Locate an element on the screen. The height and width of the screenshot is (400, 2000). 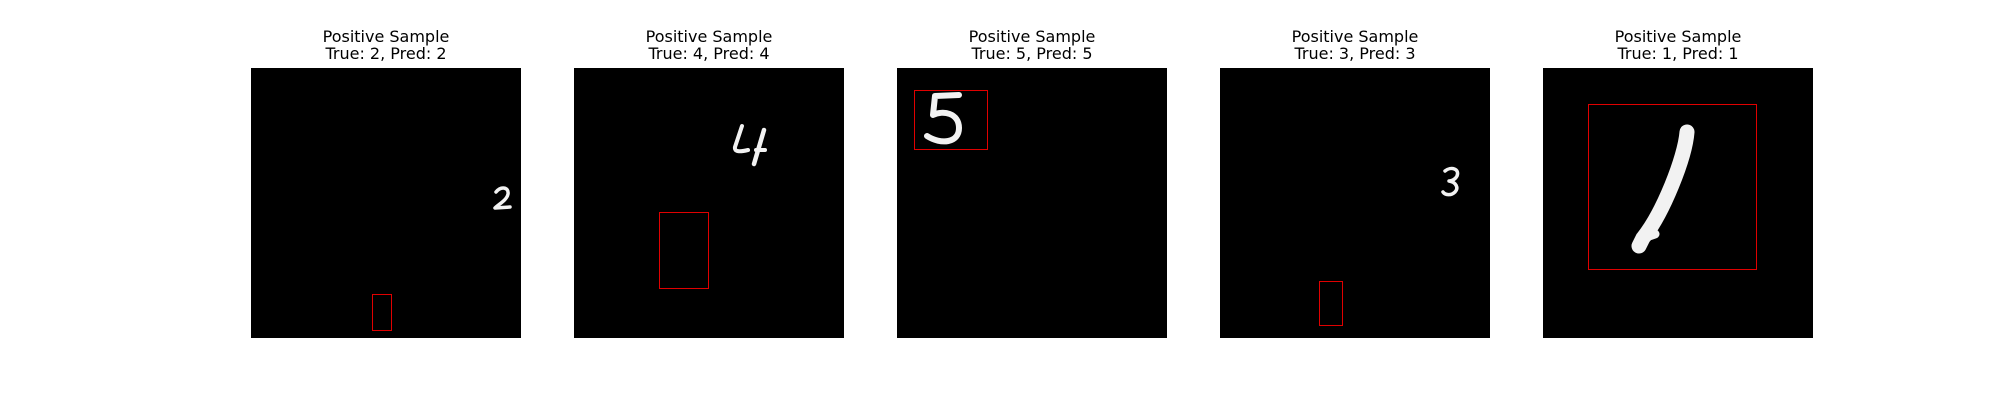
panel-subtitle: True: 5, Pred: 5 is located at coordinates (1032, 53).